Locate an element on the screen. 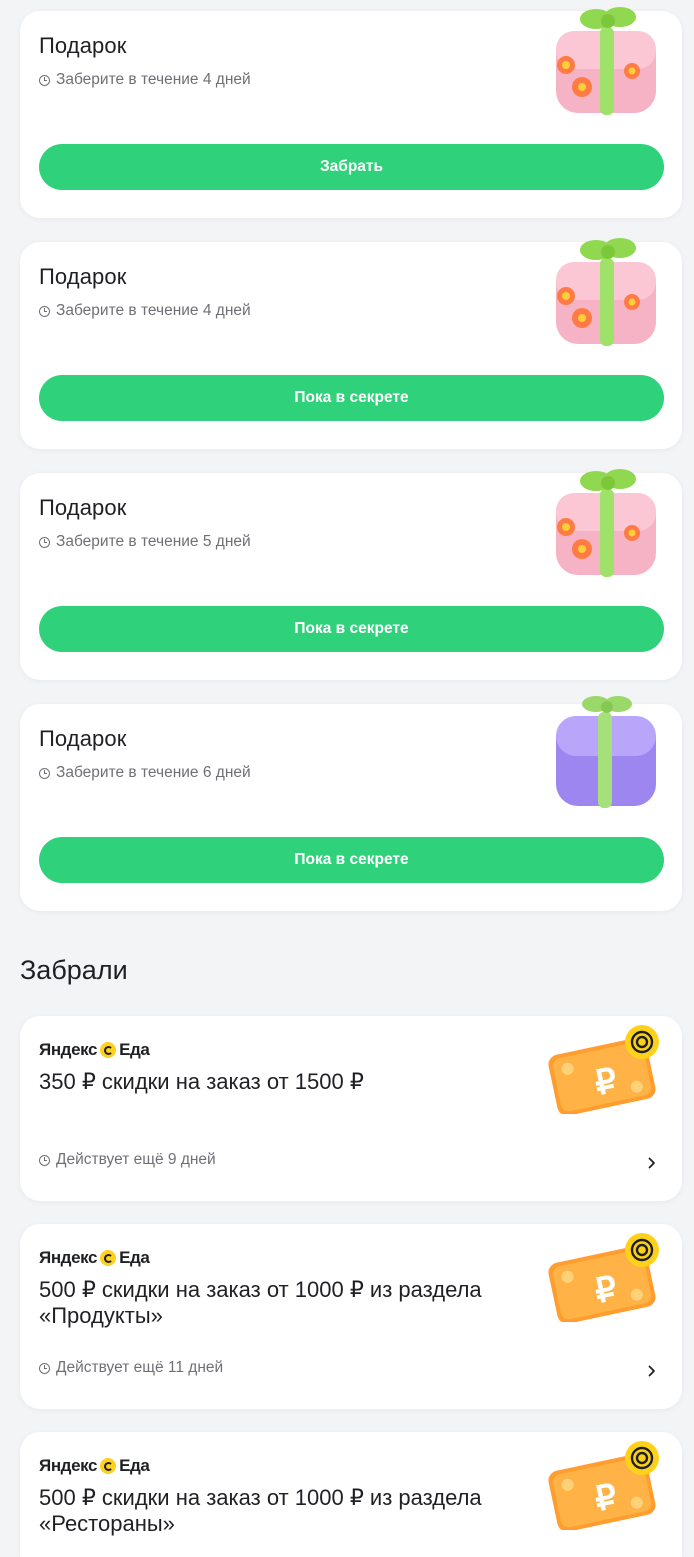 This screenshot has width=694, height=1557. gift-expiry: Заберите в течение 5 дней is located at coordinates (145, 542).